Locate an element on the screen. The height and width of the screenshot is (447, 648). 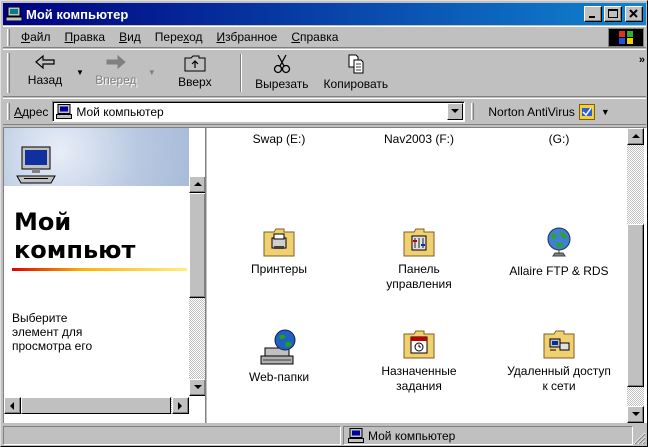
address-bar: Адрес Мой компьютер Norton AntiVirus ▼ is located at coordinates (324, 111).